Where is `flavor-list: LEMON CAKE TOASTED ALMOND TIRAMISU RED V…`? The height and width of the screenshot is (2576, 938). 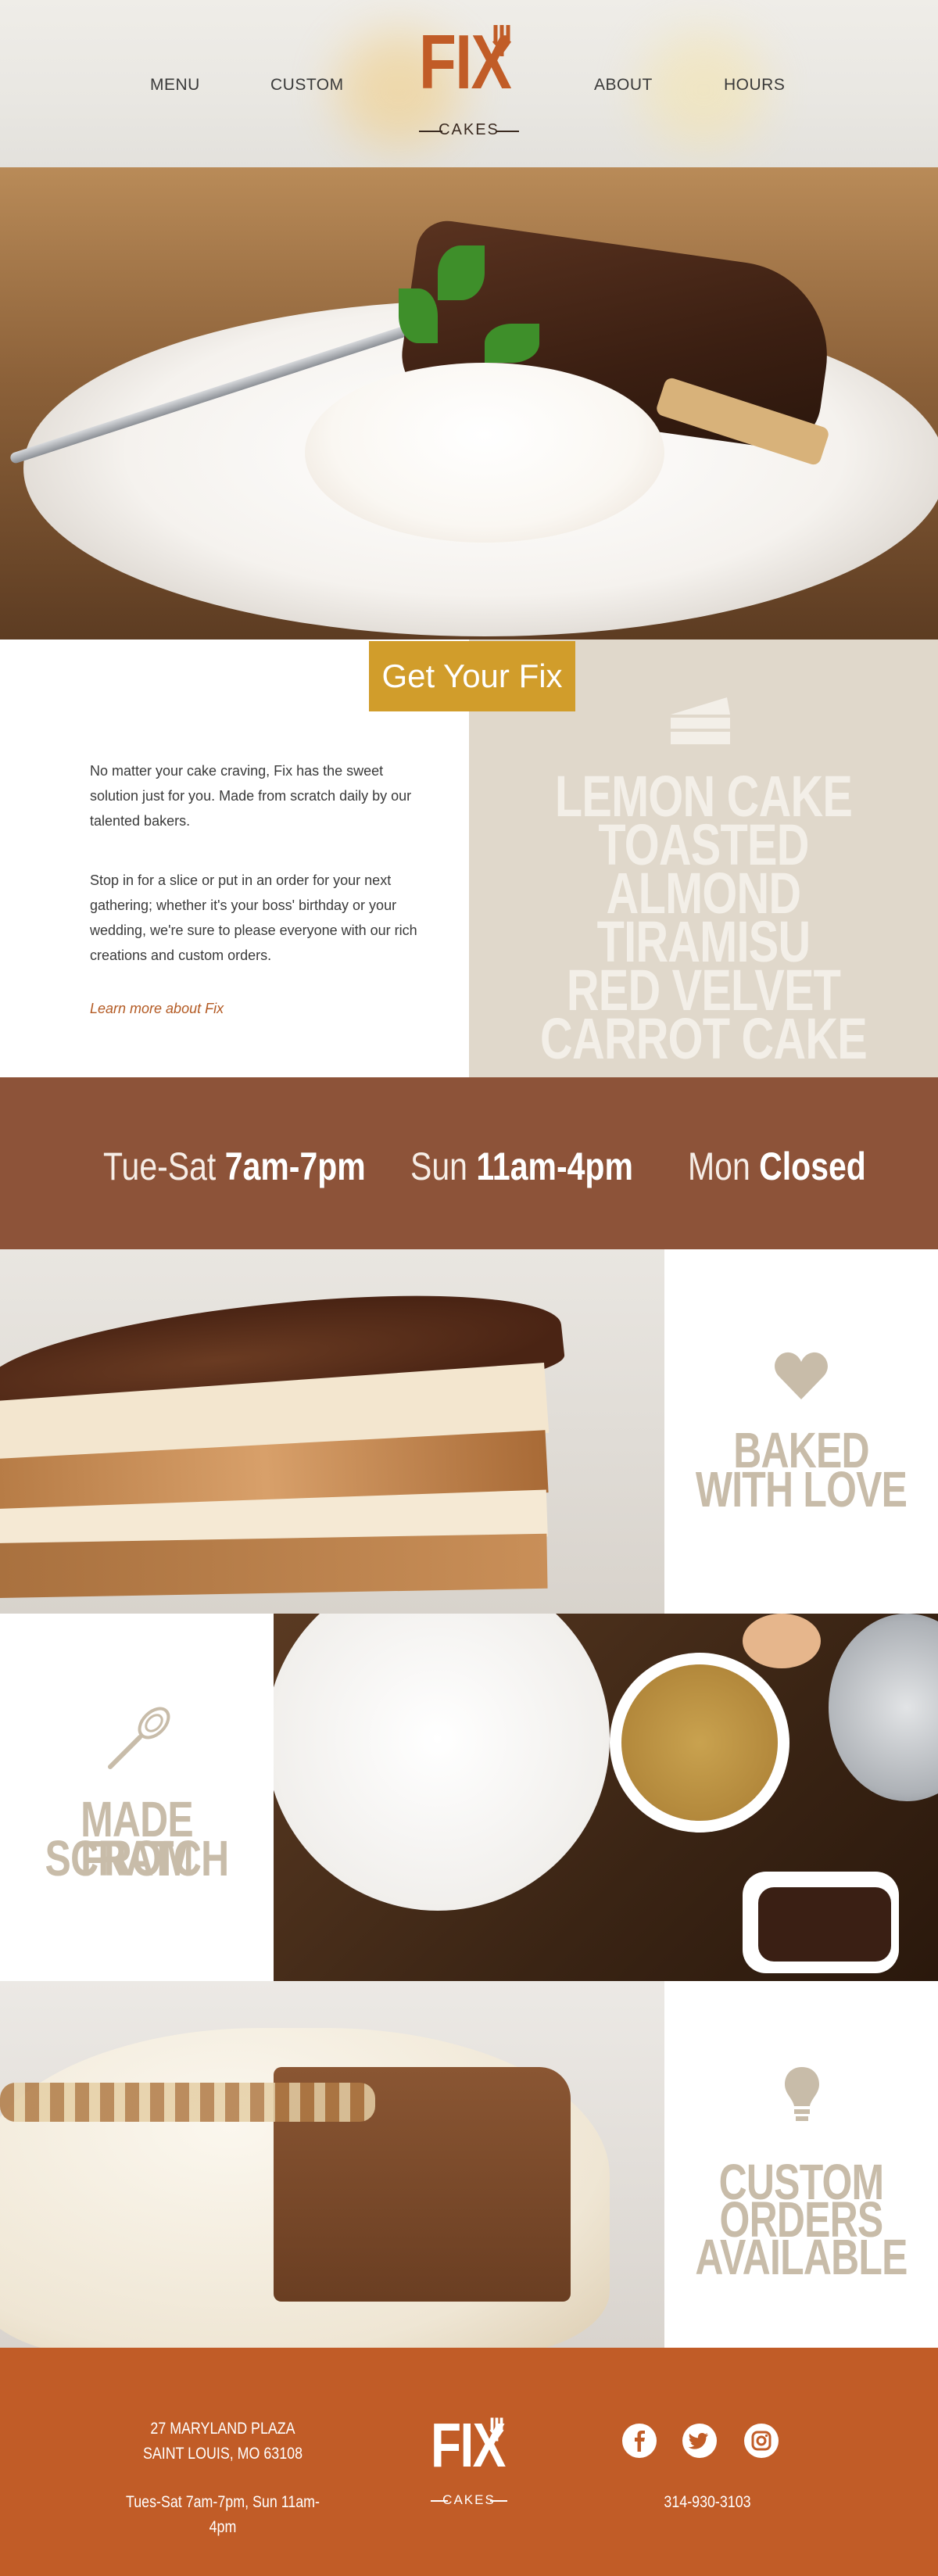 flavor-list: LEMON CAKE TOASTED ALMOND TIRAMISU RED V… is located at coordinates (703, 919).